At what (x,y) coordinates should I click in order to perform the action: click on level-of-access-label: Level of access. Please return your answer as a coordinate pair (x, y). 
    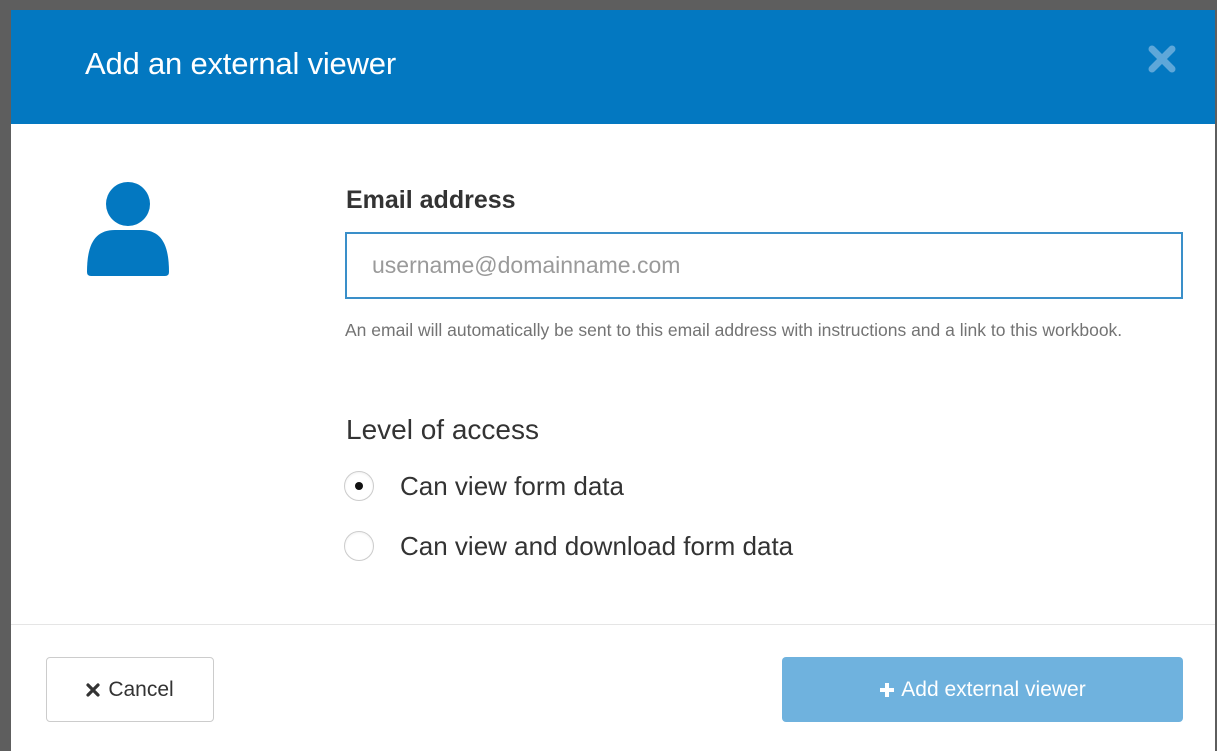
    Looking at the image, I should click on (442, 429).